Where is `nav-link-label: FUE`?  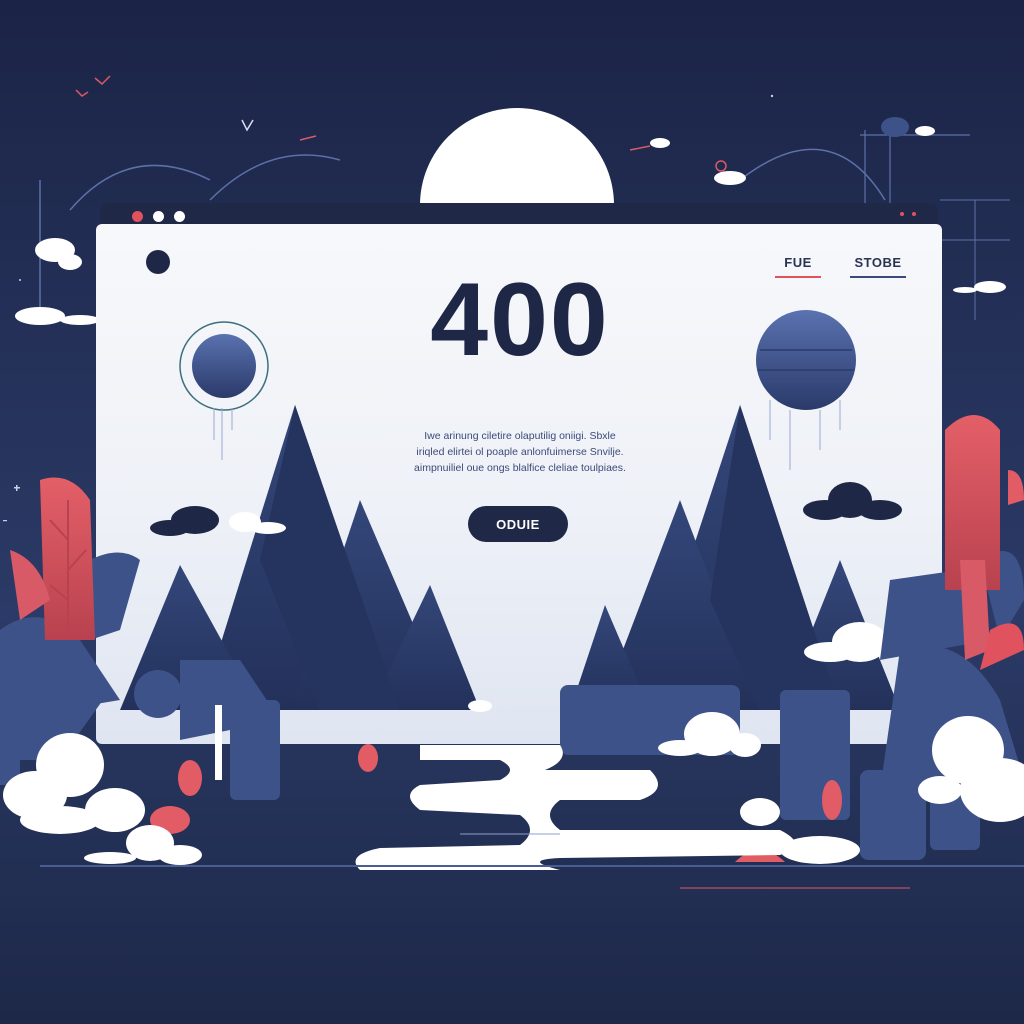 nav-link-label: FUE is located at coordinates (798, 262).